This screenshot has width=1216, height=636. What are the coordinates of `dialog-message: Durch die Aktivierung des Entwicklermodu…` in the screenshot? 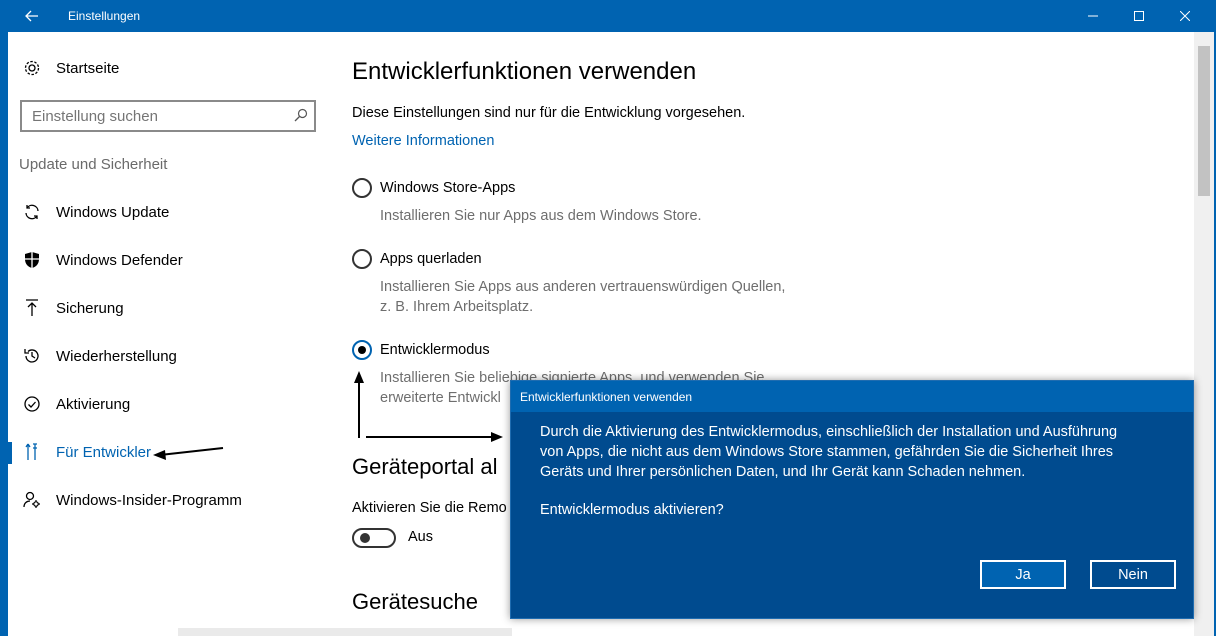 It's located at (850, 452).